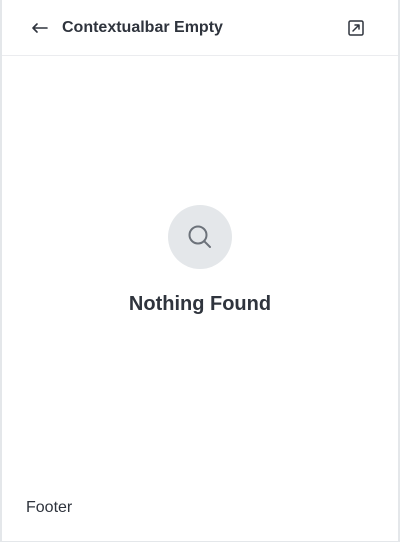 This screenshot has width=400, height=542. What do you see at coordinates (200, 304) in the screenshot?
I see `empty-state-title: Nothing Found` at bounding box center [200, 304].